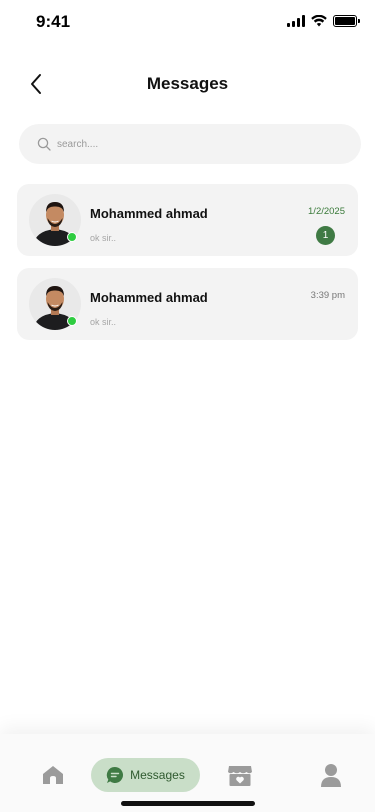 This screenshot has width=375, height=812. What do you see at coordinates (115, 774) in the screenshot?
I see `chat-icon` at bounding box center [115, 774].